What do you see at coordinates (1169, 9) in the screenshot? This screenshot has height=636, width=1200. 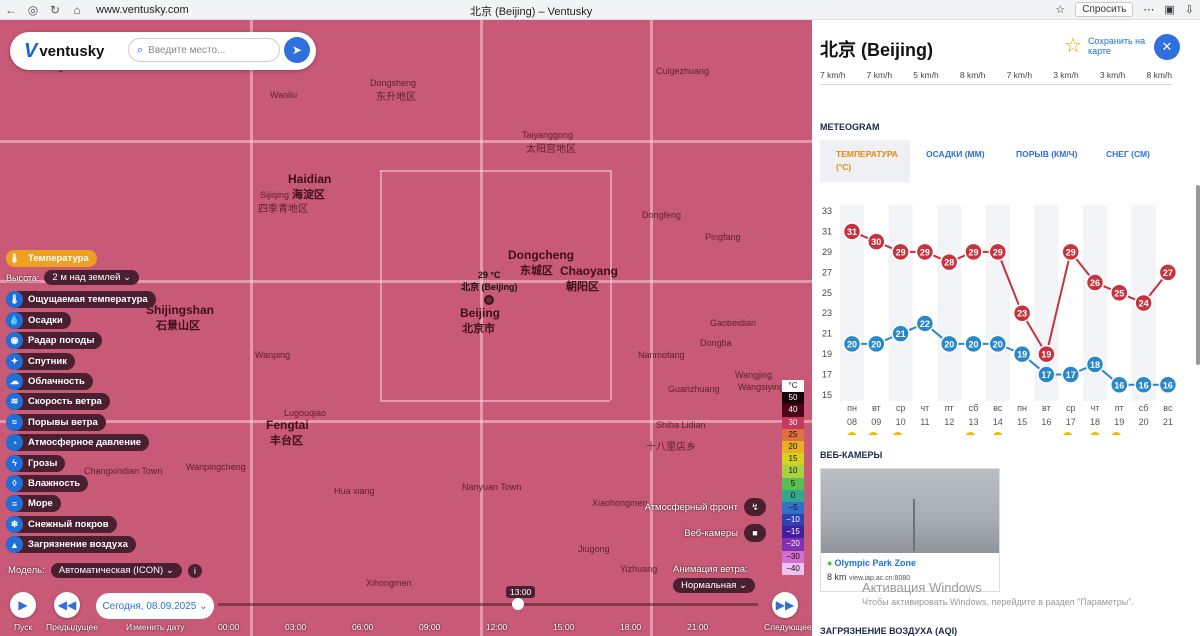 I see `extension-icon: ▣` at bounding box center [1169, 9].